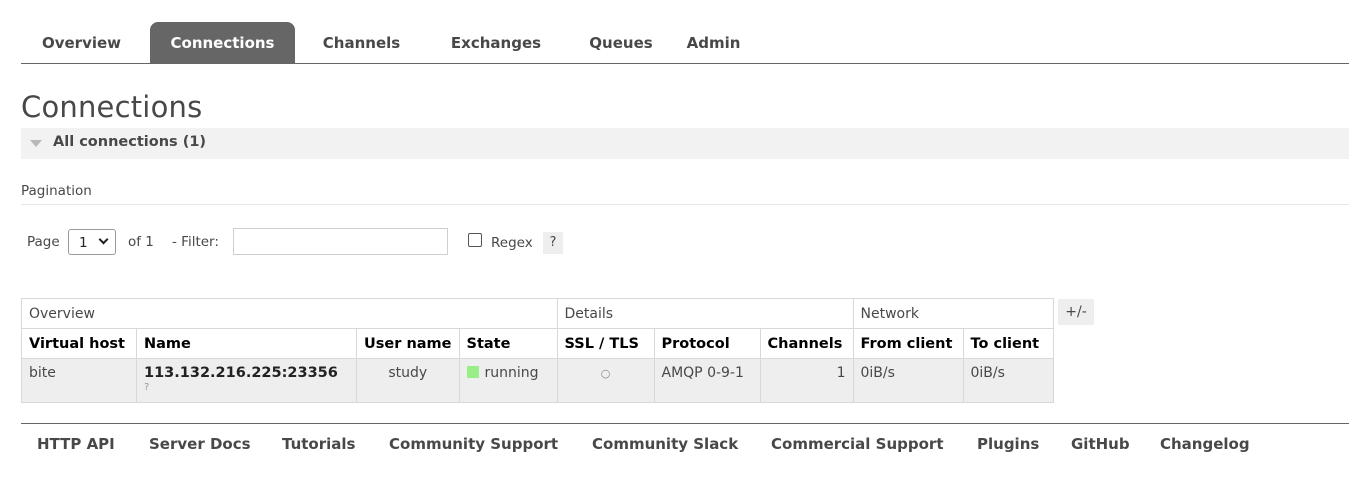 This screenshot has width=1362, height=483. What do you see at coordinates (473, 444) in the screenshot?
I see `footer-link-community-support: Community Support` at bounding box center [473, 444].